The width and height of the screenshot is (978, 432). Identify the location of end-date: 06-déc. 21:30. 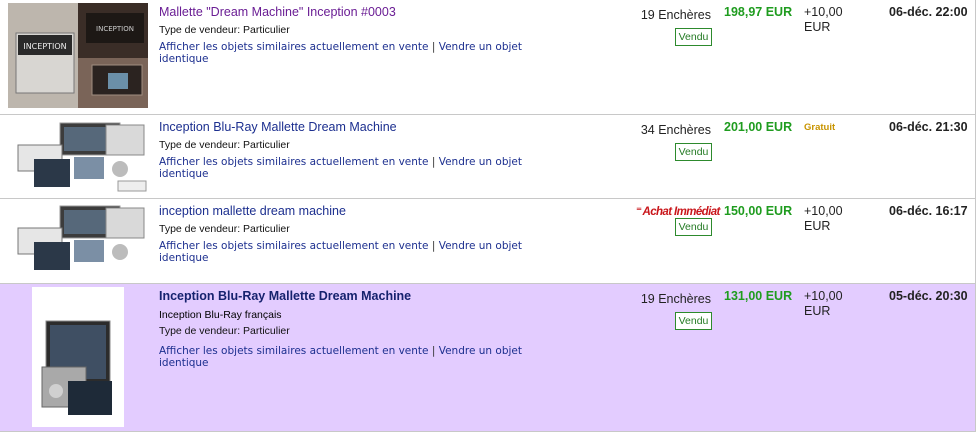
(928, 127).